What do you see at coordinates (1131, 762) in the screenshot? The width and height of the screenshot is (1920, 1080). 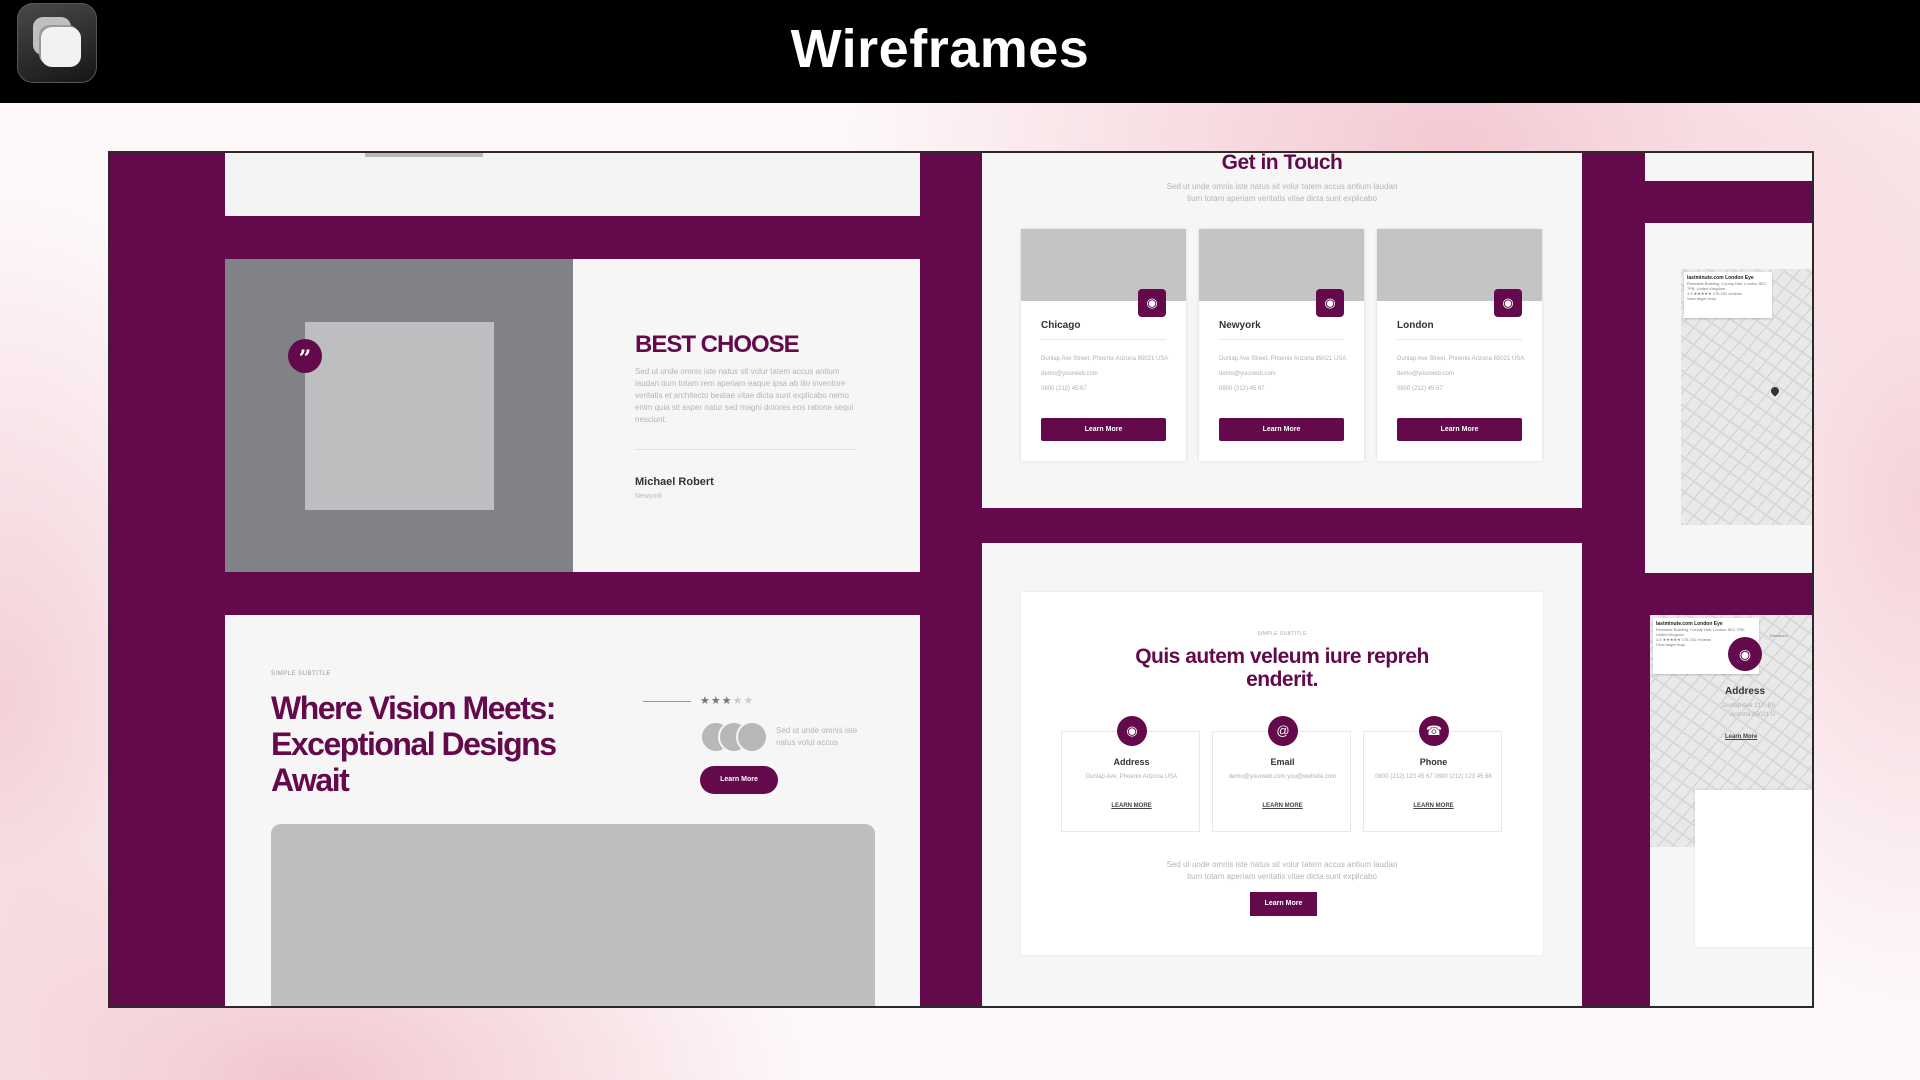 I see `contact-item-title: Address` at bounding box center [1131, 762].